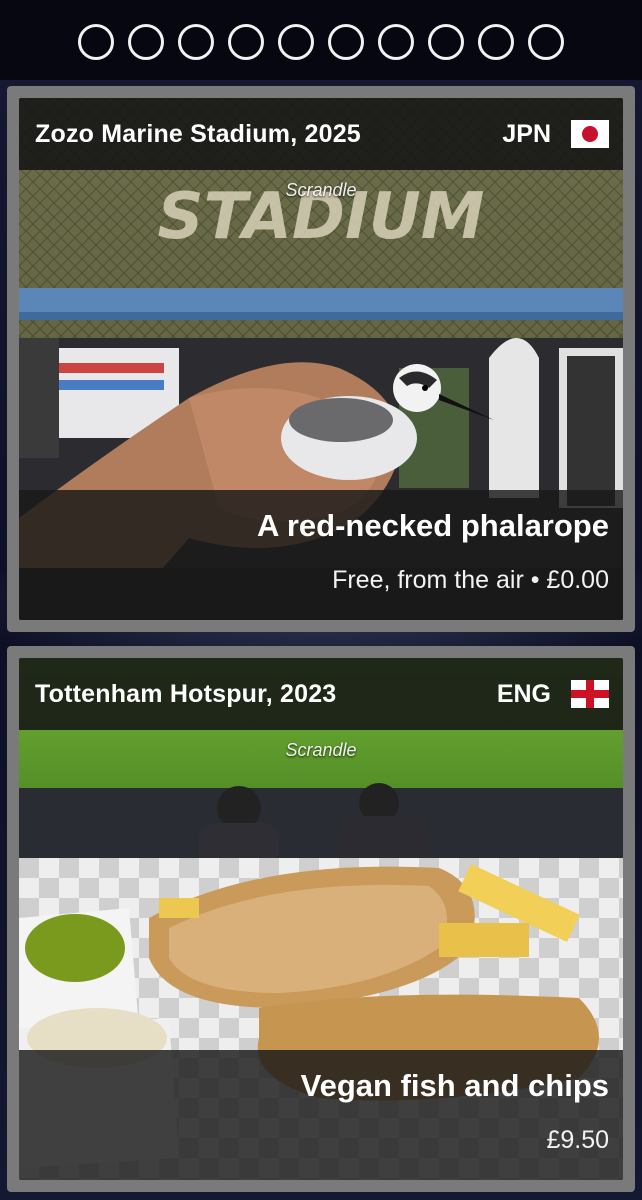 The image size is (642, 1200). I want to click on dish-name: A red-necked phalarope, so click(432, 525).